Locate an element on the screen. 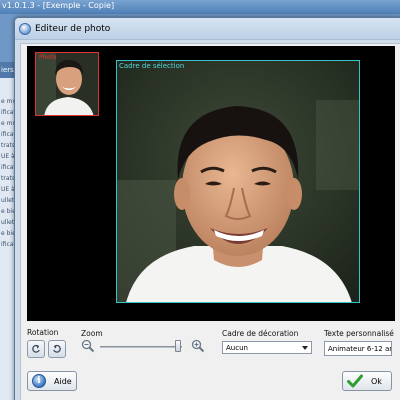 This screenshot has height=400, width=400. rotation-label: Rotation is located at coordinates (43, 332).